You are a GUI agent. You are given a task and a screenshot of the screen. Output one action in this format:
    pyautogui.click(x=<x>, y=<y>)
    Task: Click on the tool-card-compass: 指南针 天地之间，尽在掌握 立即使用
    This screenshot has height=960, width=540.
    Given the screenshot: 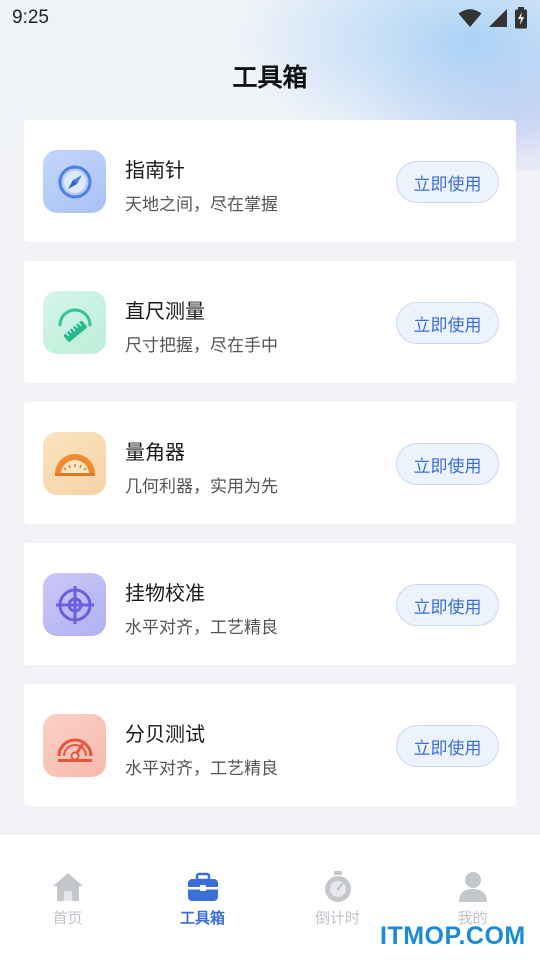 What is the action you would take?
    pyautogui.click(x=270, y=181)
    